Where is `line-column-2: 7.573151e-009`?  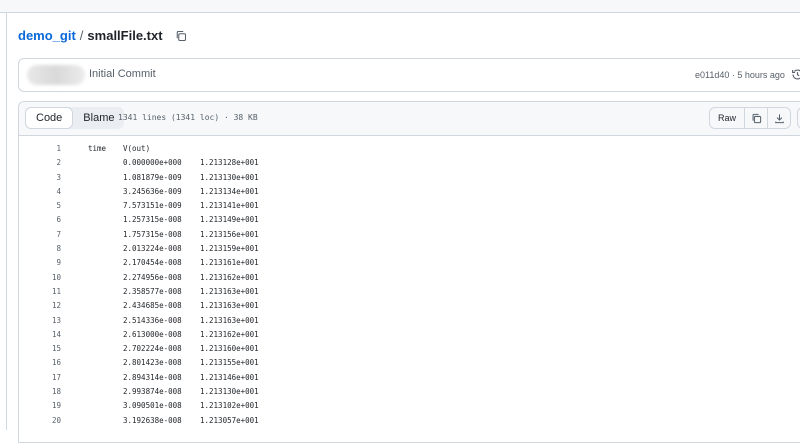 line-column-2: 7.573151e-009 is located at coordinates (152, 206).